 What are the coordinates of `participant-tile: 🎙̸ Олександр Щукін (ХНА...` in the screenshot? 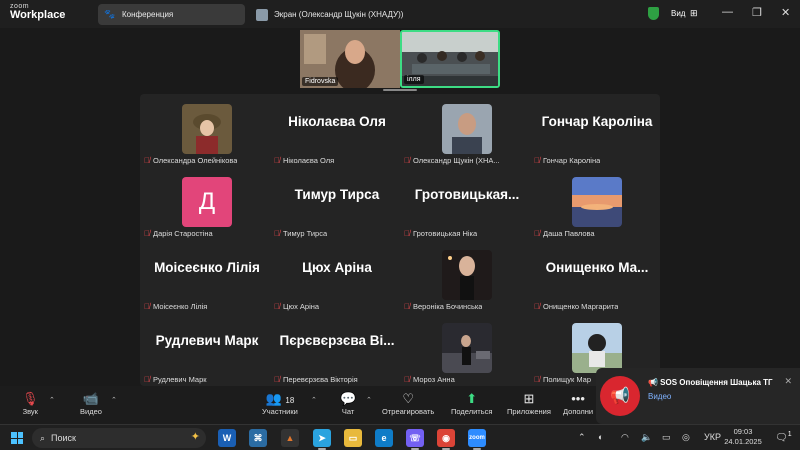 It's located at (467, 130).